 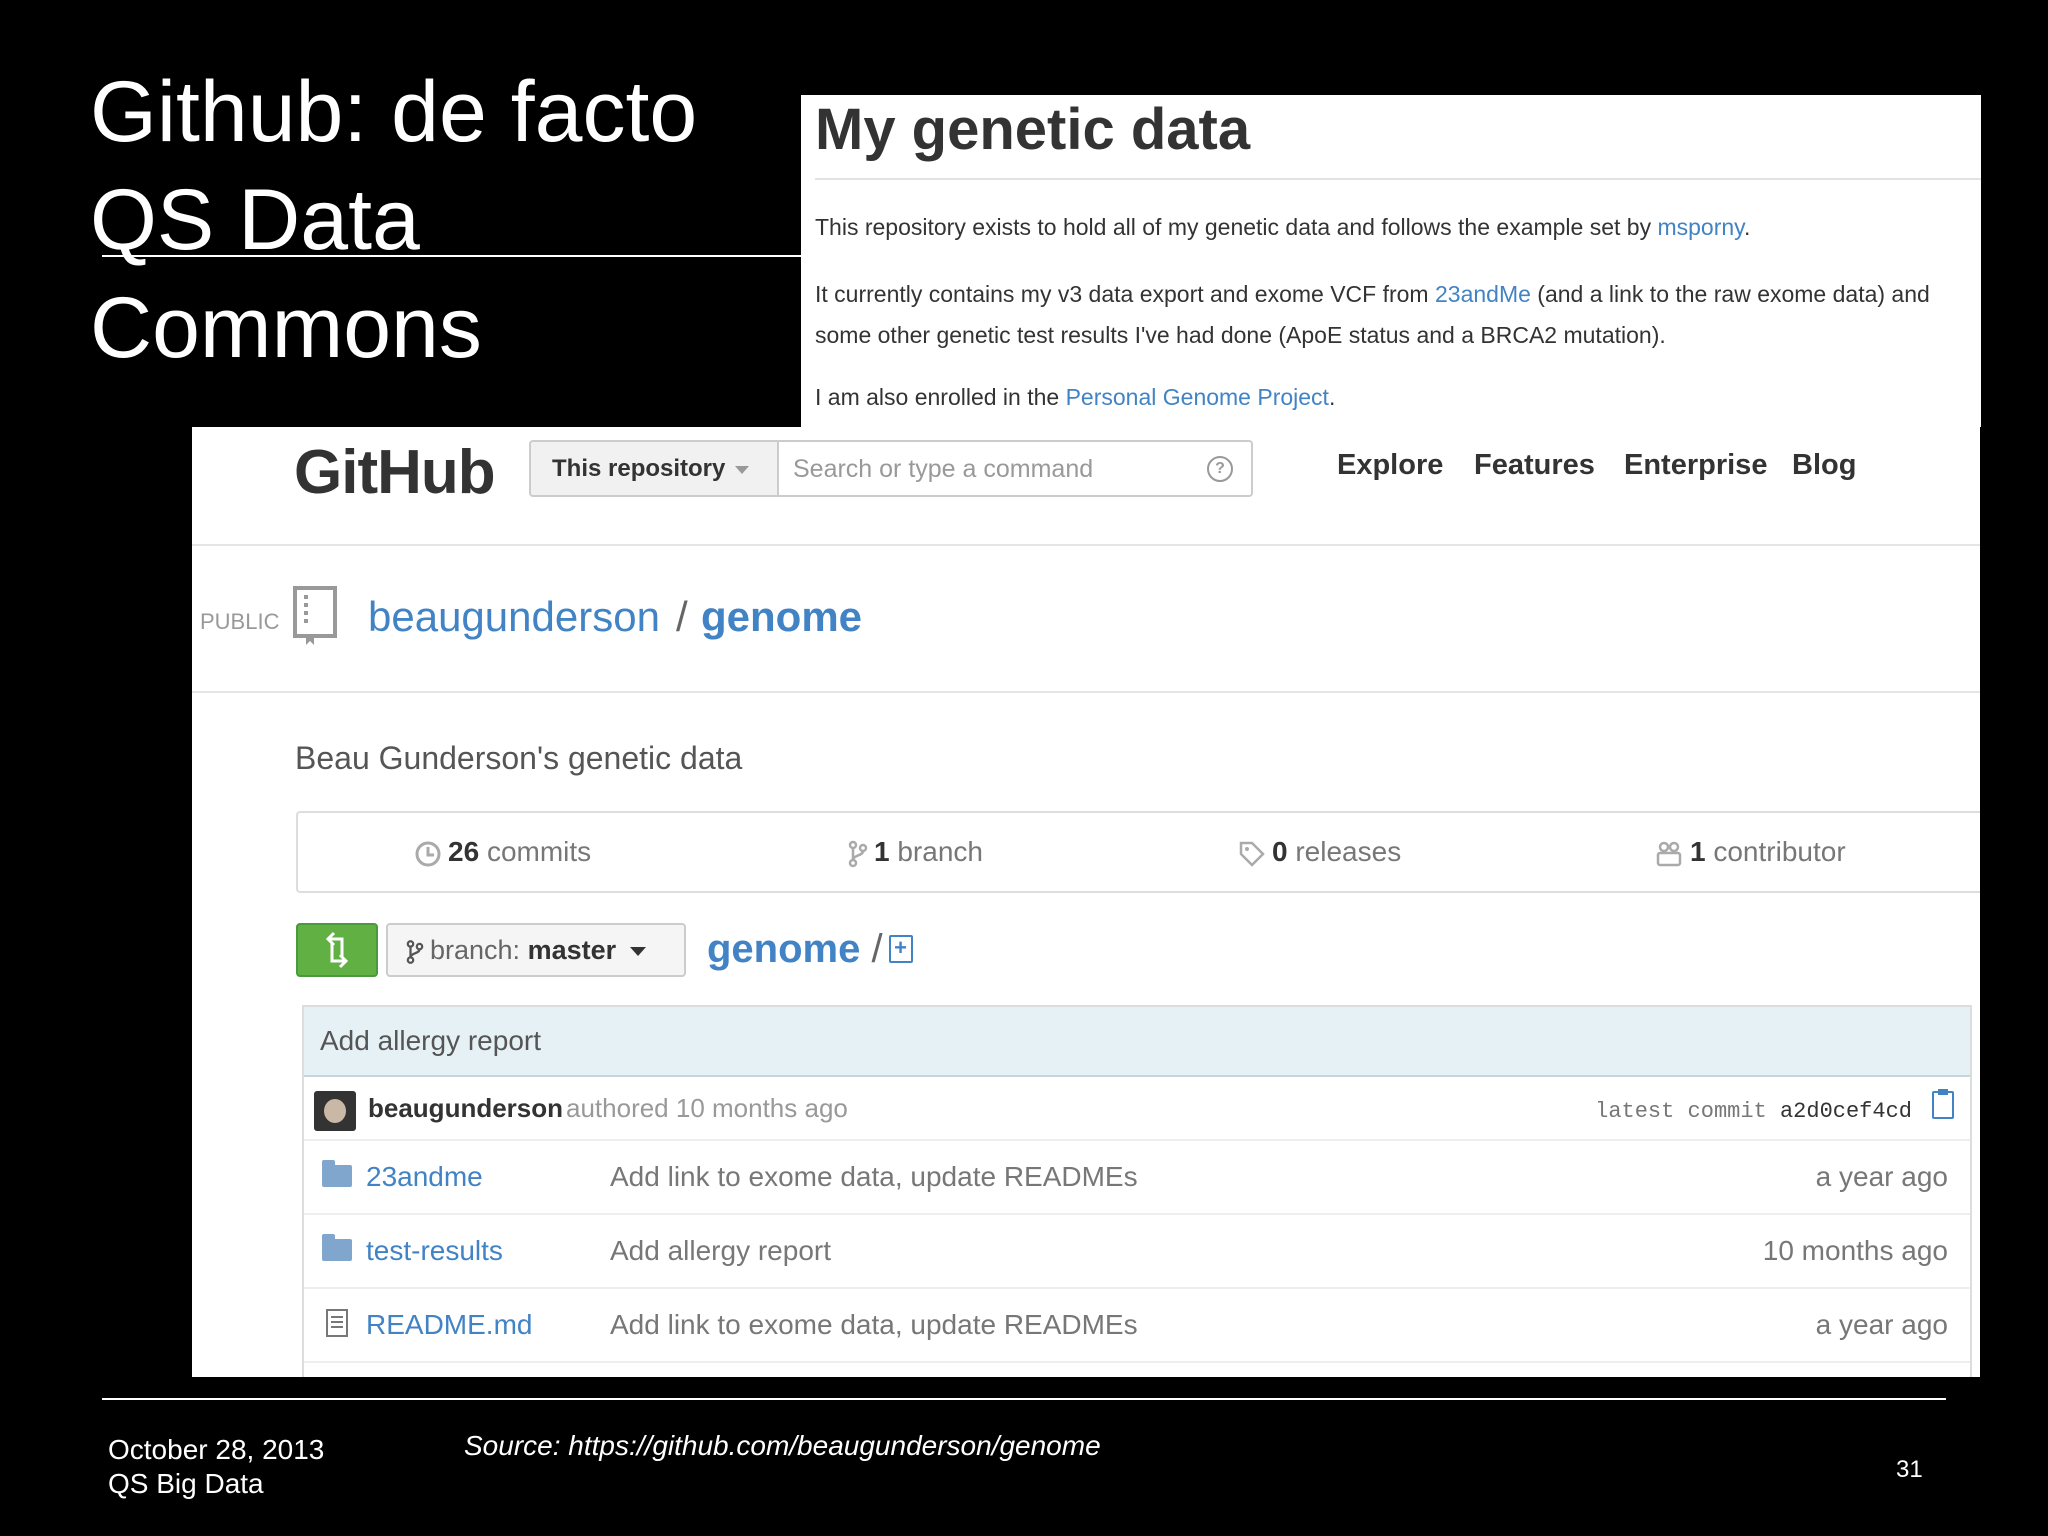 I want to click on history-icon, so click(x=428, y=854).